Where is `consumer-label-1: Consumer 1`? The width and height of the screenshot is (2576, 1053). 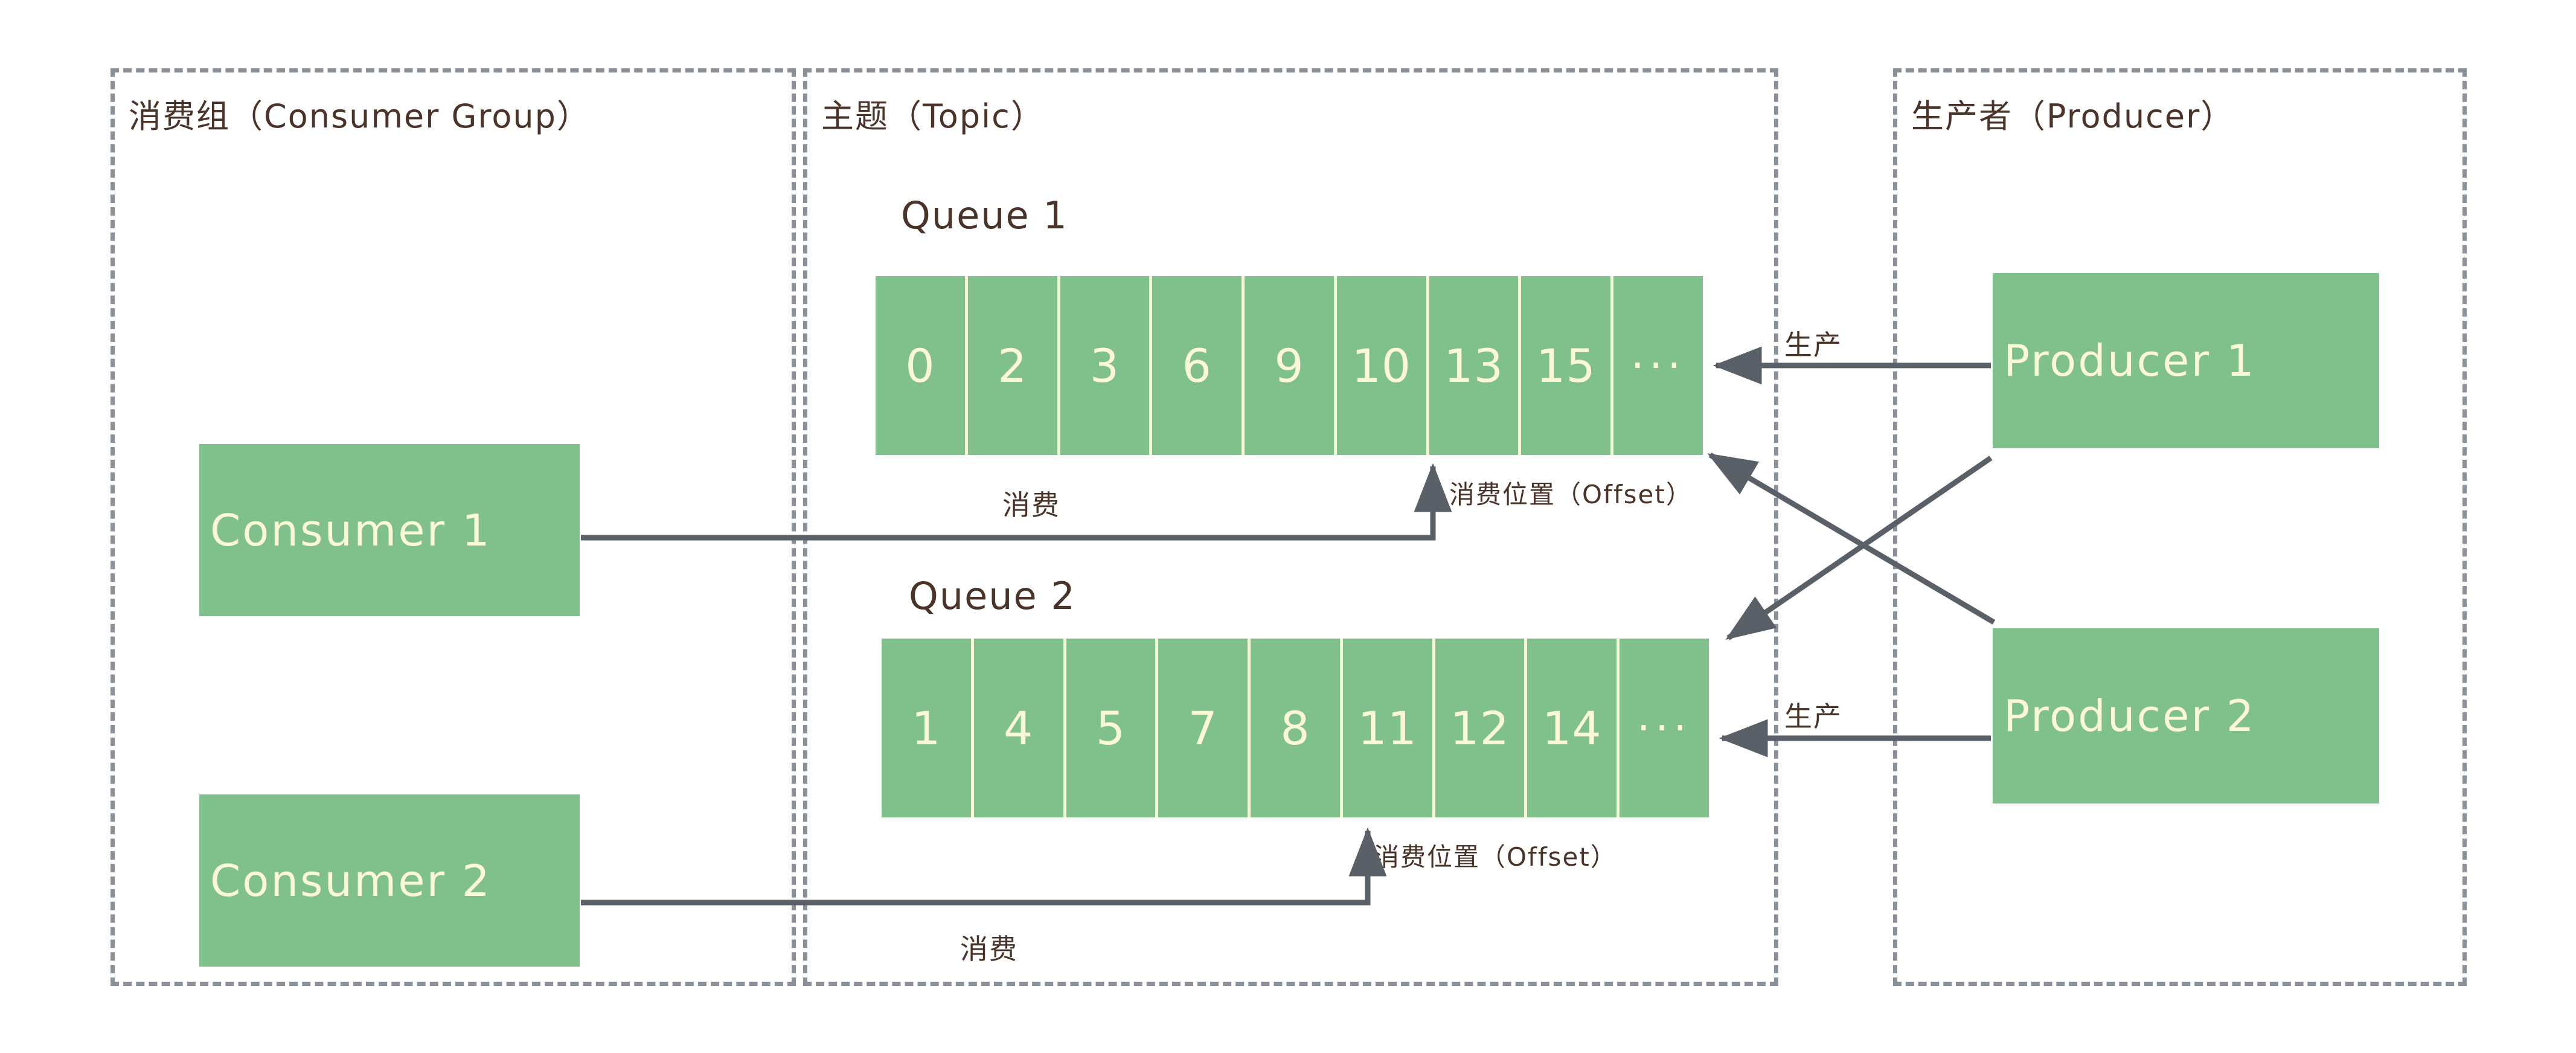
consumer-label-1: Consumer 1 is located at coordinates (351, 530).